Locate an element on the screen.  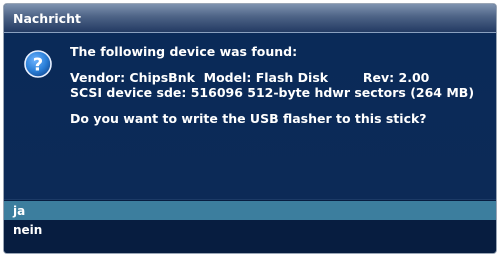
message-rev: Rev: 2.00 is located at coordinates (396, 77).